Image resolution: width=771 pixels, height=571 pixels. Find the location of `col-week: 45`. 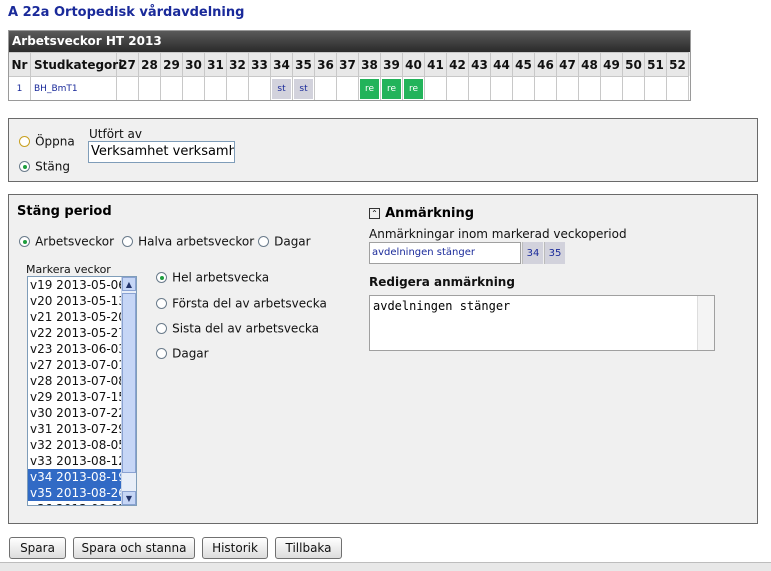

col-week: 45 is located at coordinates (524, 64).